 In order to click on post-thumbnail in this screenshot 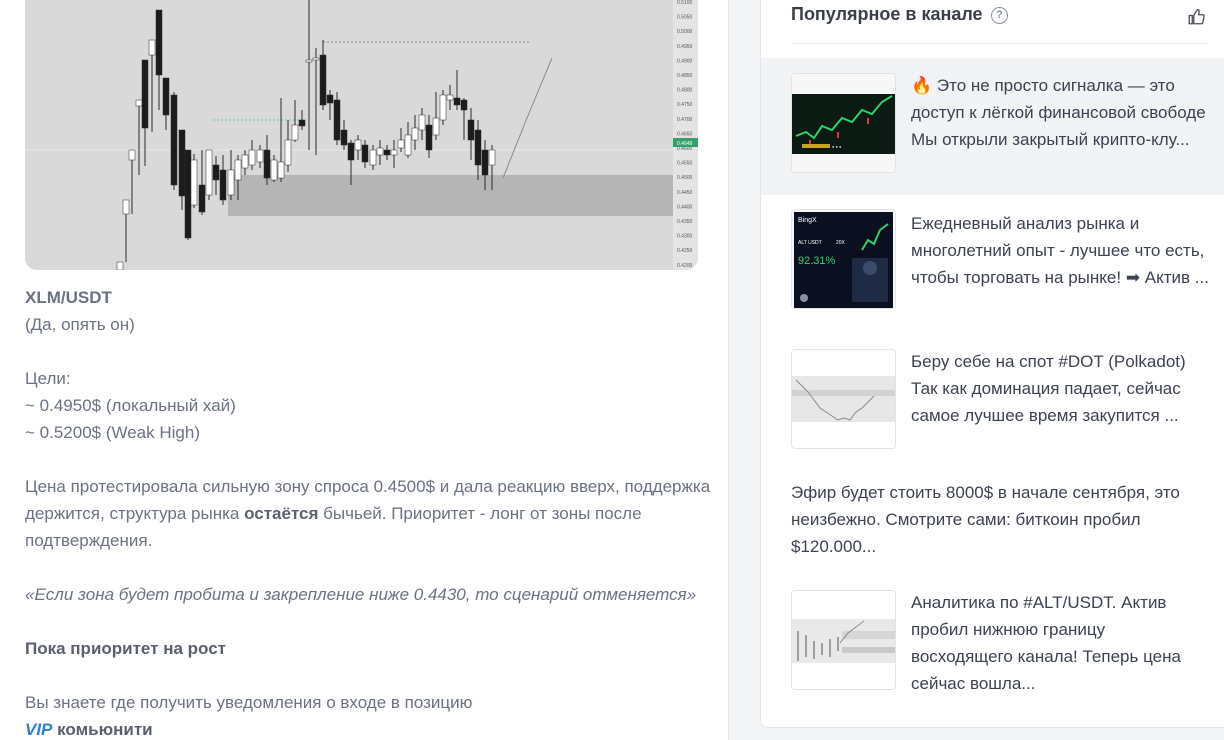, I will do `click(843, 399)`.